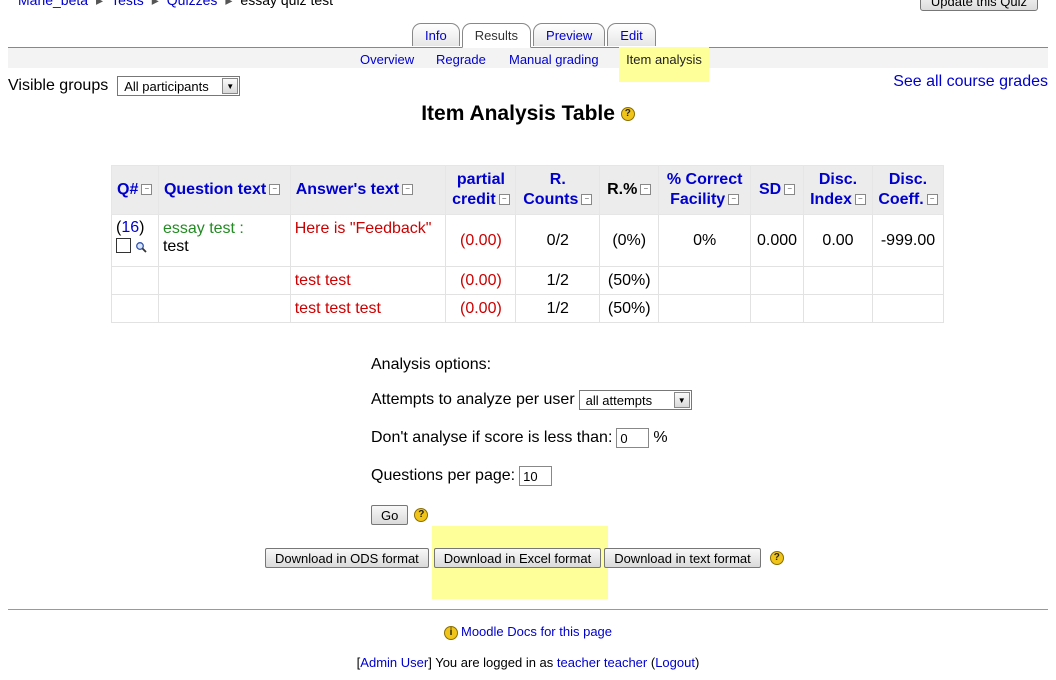 The image size is (1056, 680). Describe the element at coordinates (619, 400) in the screenshot. I see `attempts-value: all attempts` at that location.